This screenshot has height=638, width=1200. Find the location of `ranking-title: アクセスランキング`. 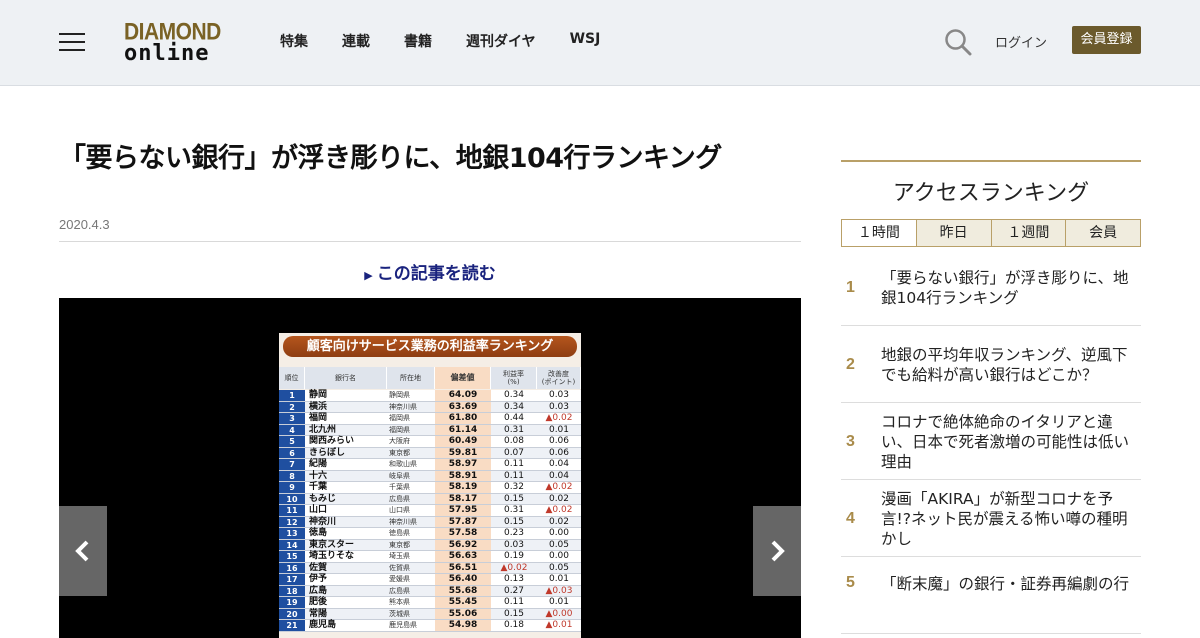

ranking-title: アクセスランキング is located at coordinates (991, 193).